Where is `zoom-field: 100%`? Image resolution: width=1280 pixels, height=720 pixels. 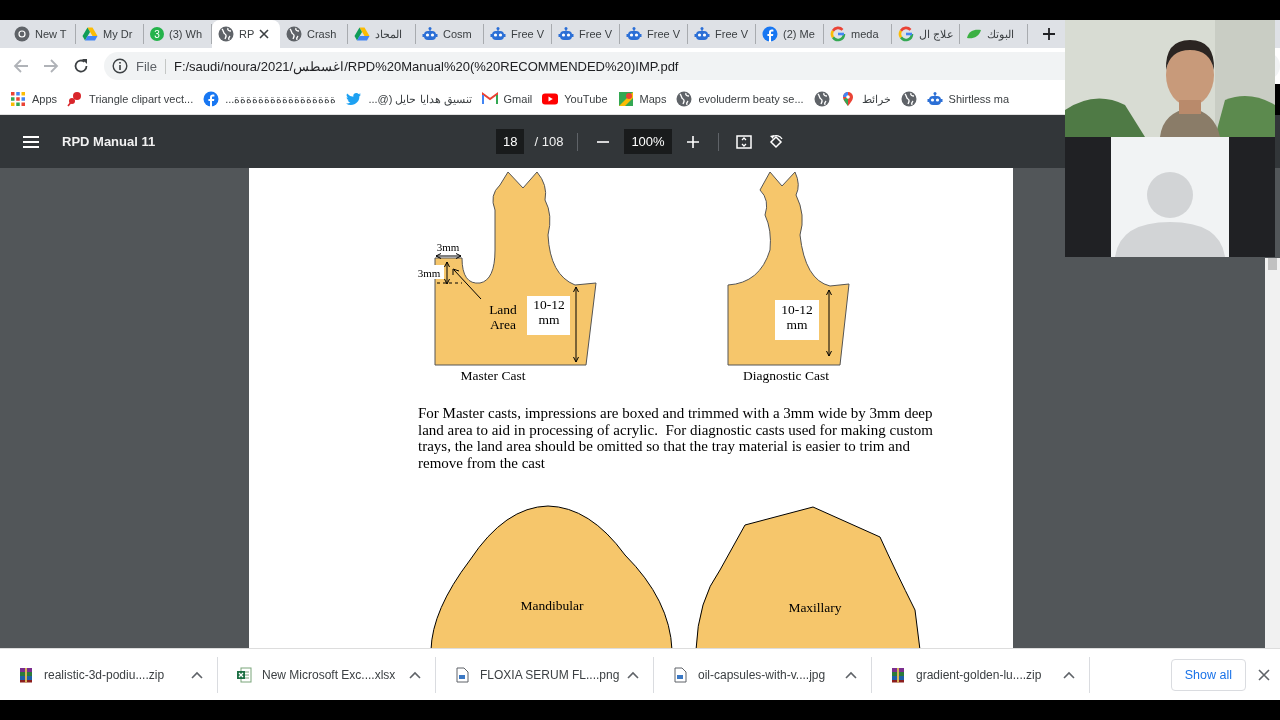 zoom-field: 100% is located at coordinates (648, 141).